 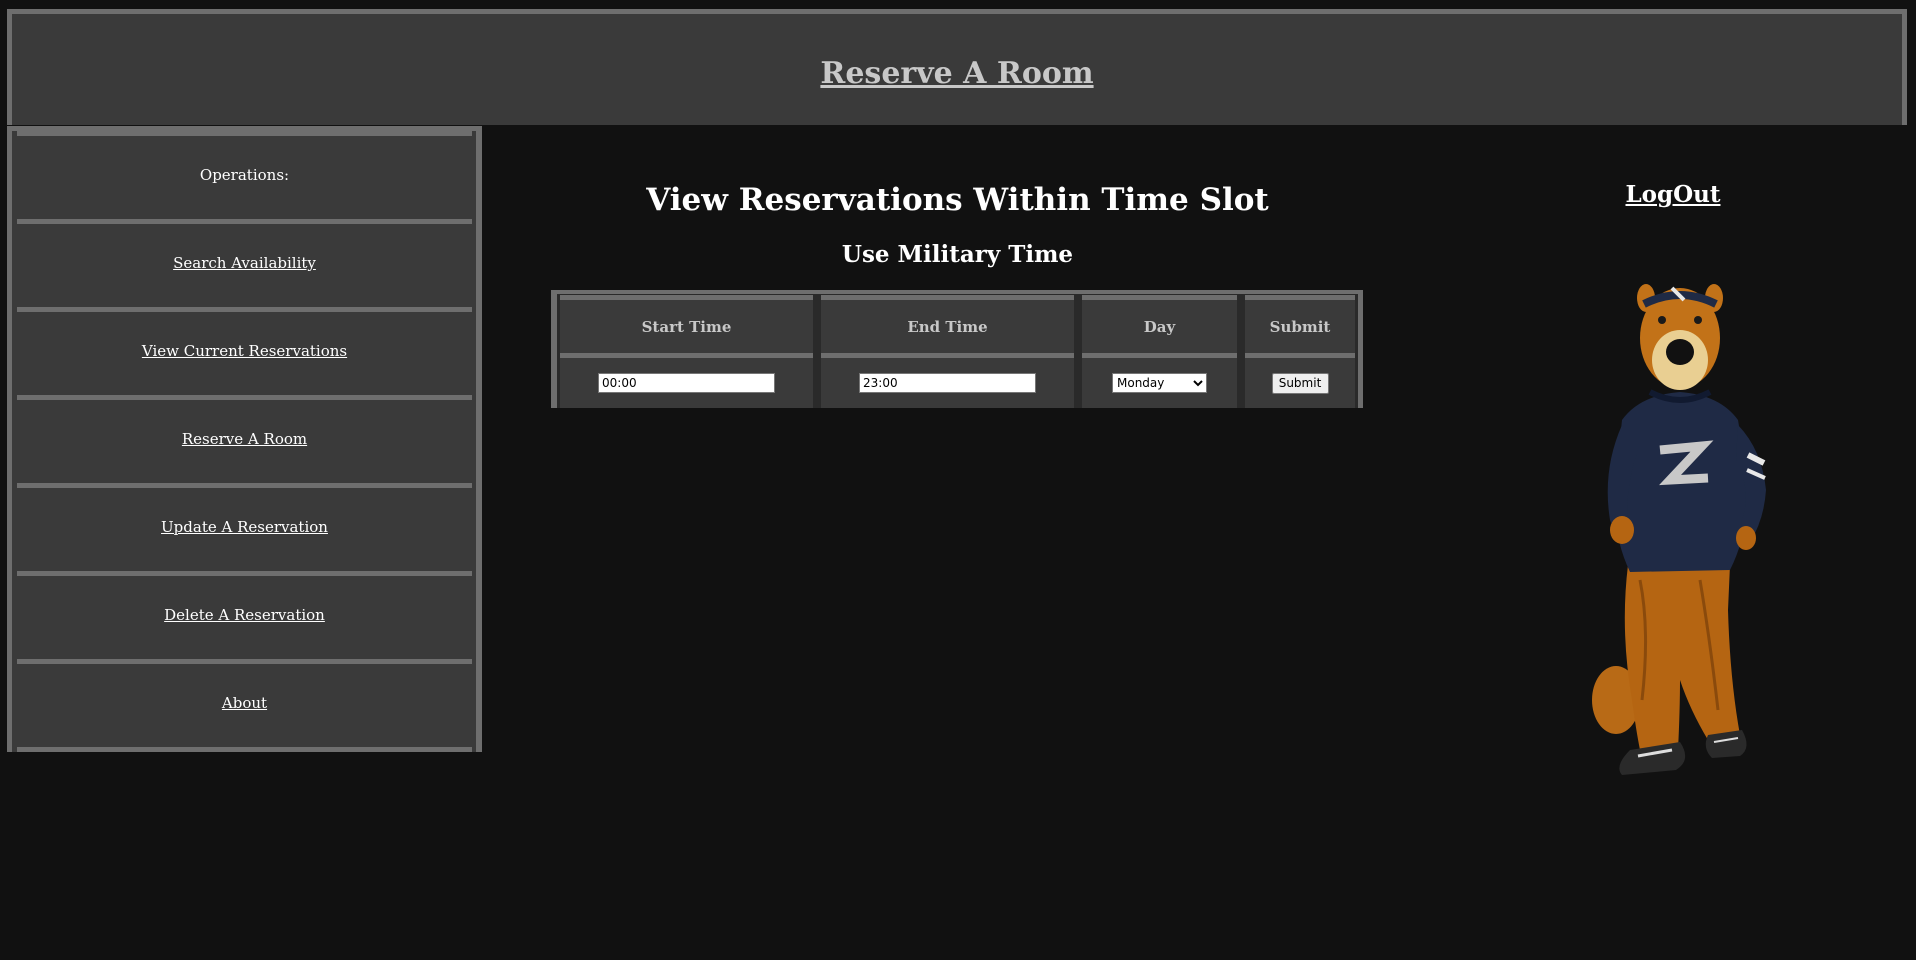 I want to click on header-banner: Reserve A Room, so click(x=957, y=67).